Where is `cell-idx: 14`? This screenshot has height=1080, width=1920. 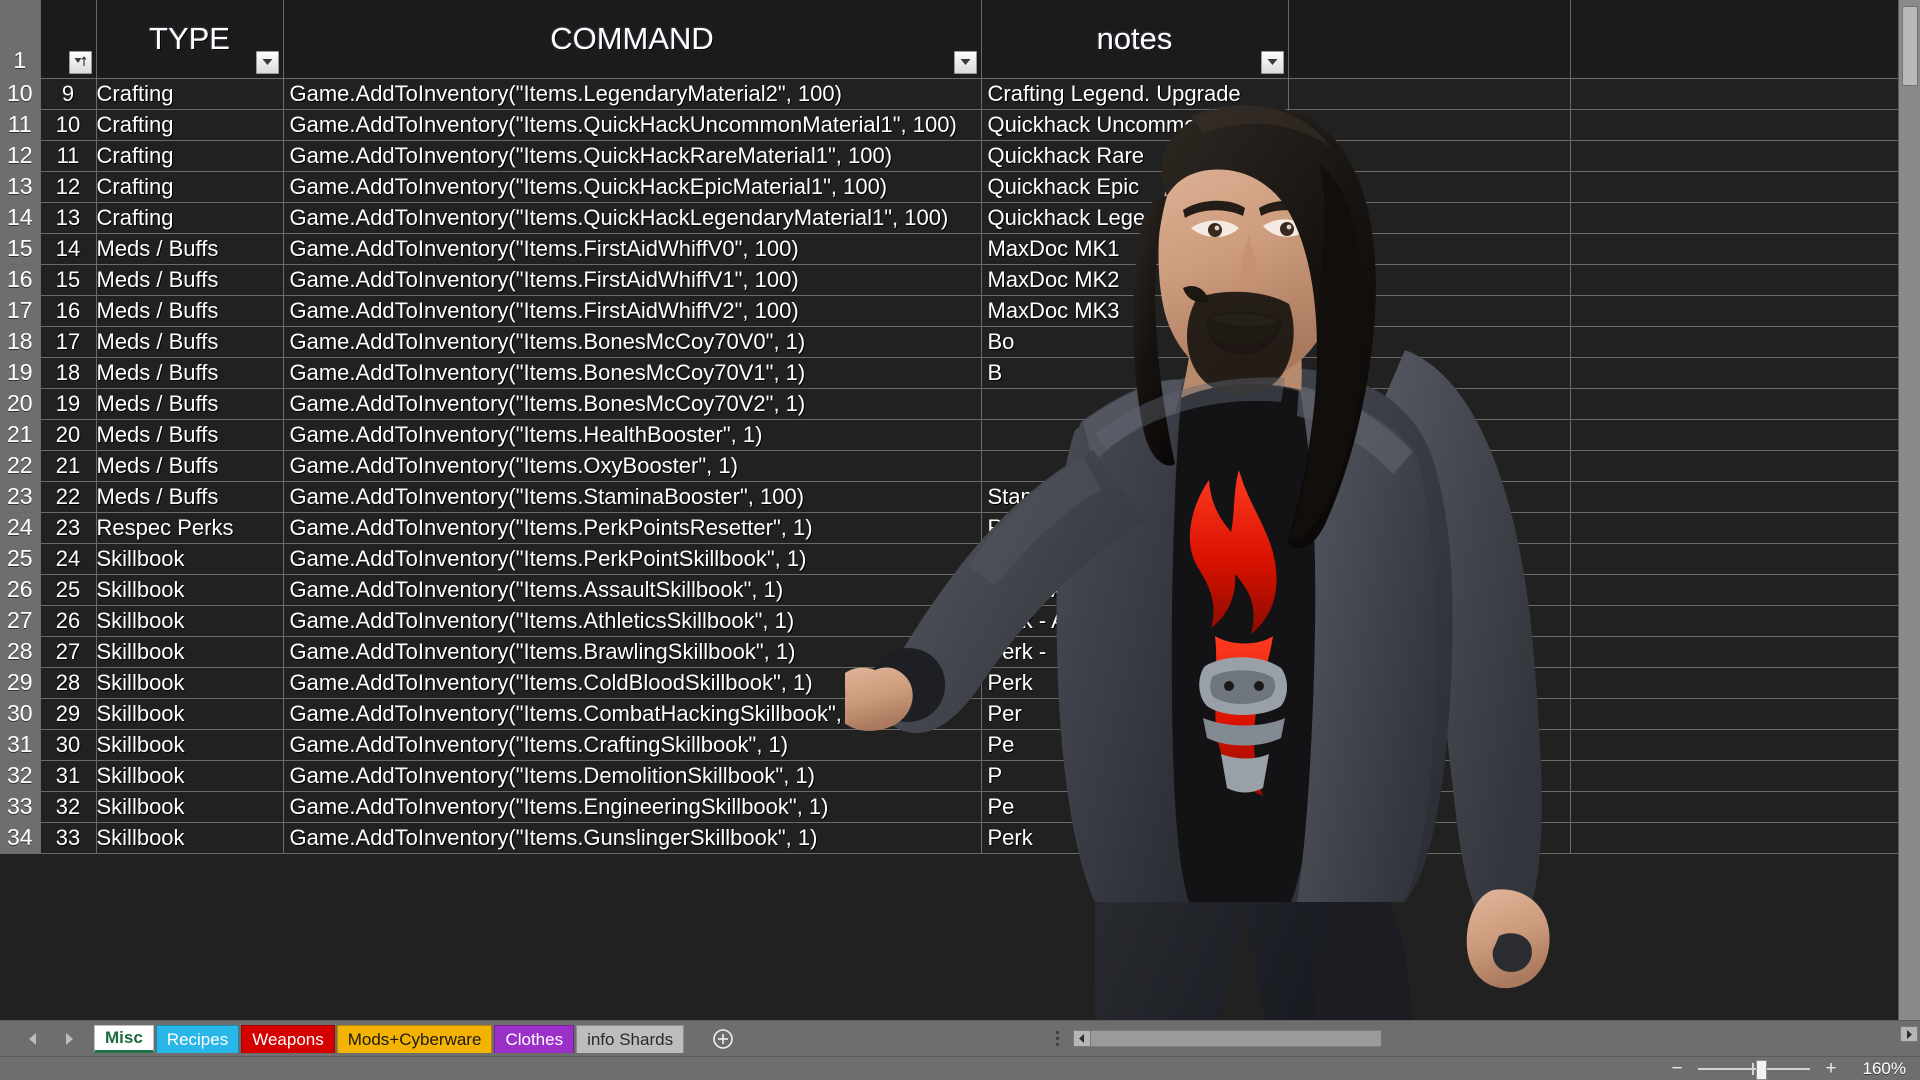
cell-idx: 14 is located at coordinates (68, 249).